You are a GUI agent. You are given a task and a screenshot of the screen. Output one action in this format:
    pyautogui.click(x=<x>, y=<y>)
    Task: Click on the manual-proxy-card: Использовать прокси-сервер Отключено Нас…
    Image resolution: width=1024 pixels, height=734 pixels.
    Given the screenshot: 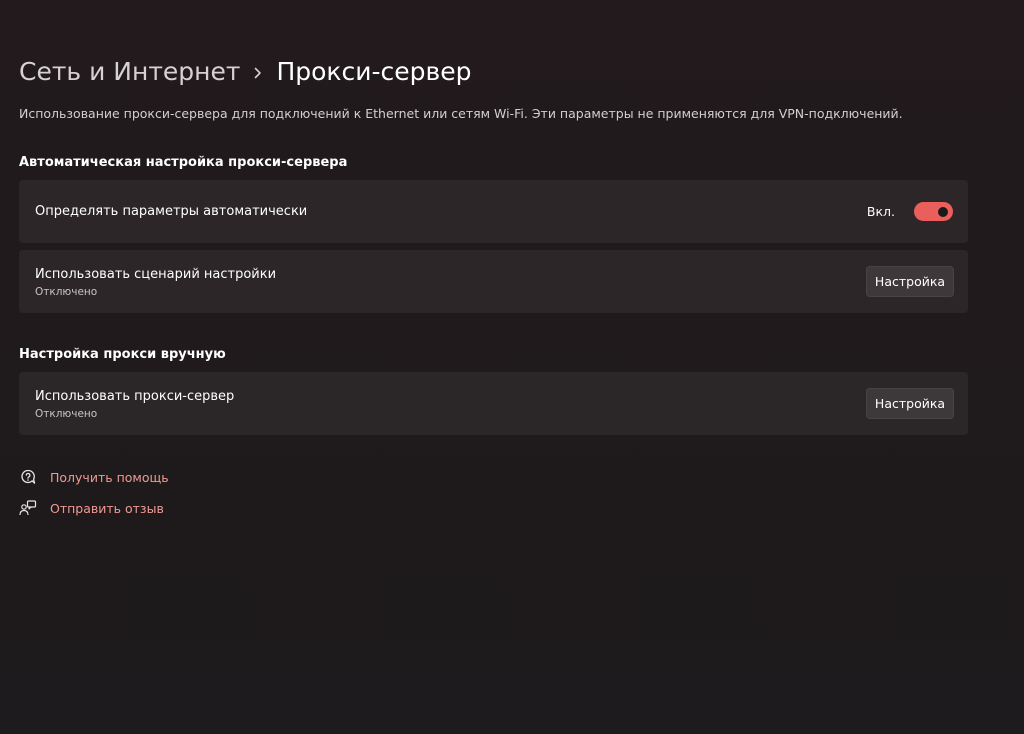 What is the action you would take?
    pyautogui.click(x=493, y=403)
    